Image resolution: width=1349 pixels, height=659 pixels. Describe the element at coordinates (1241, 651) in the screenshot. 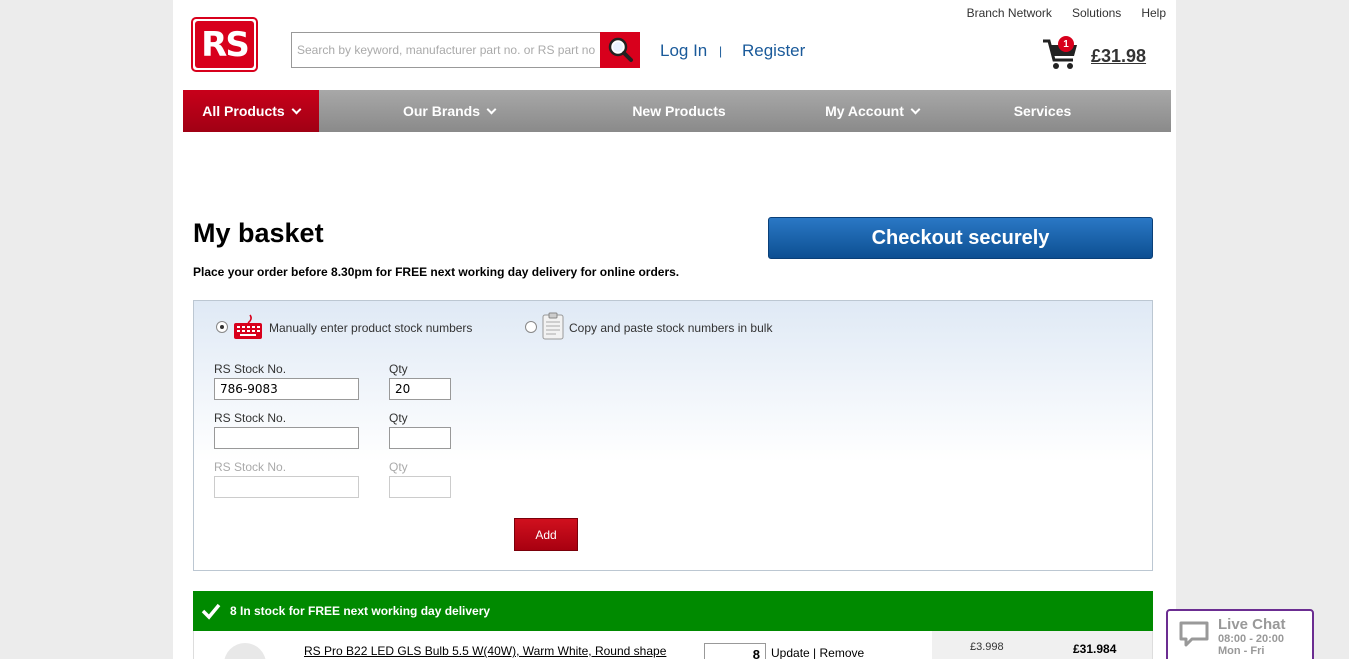

I see `live-chat-days: Mon - Fri` at that location.